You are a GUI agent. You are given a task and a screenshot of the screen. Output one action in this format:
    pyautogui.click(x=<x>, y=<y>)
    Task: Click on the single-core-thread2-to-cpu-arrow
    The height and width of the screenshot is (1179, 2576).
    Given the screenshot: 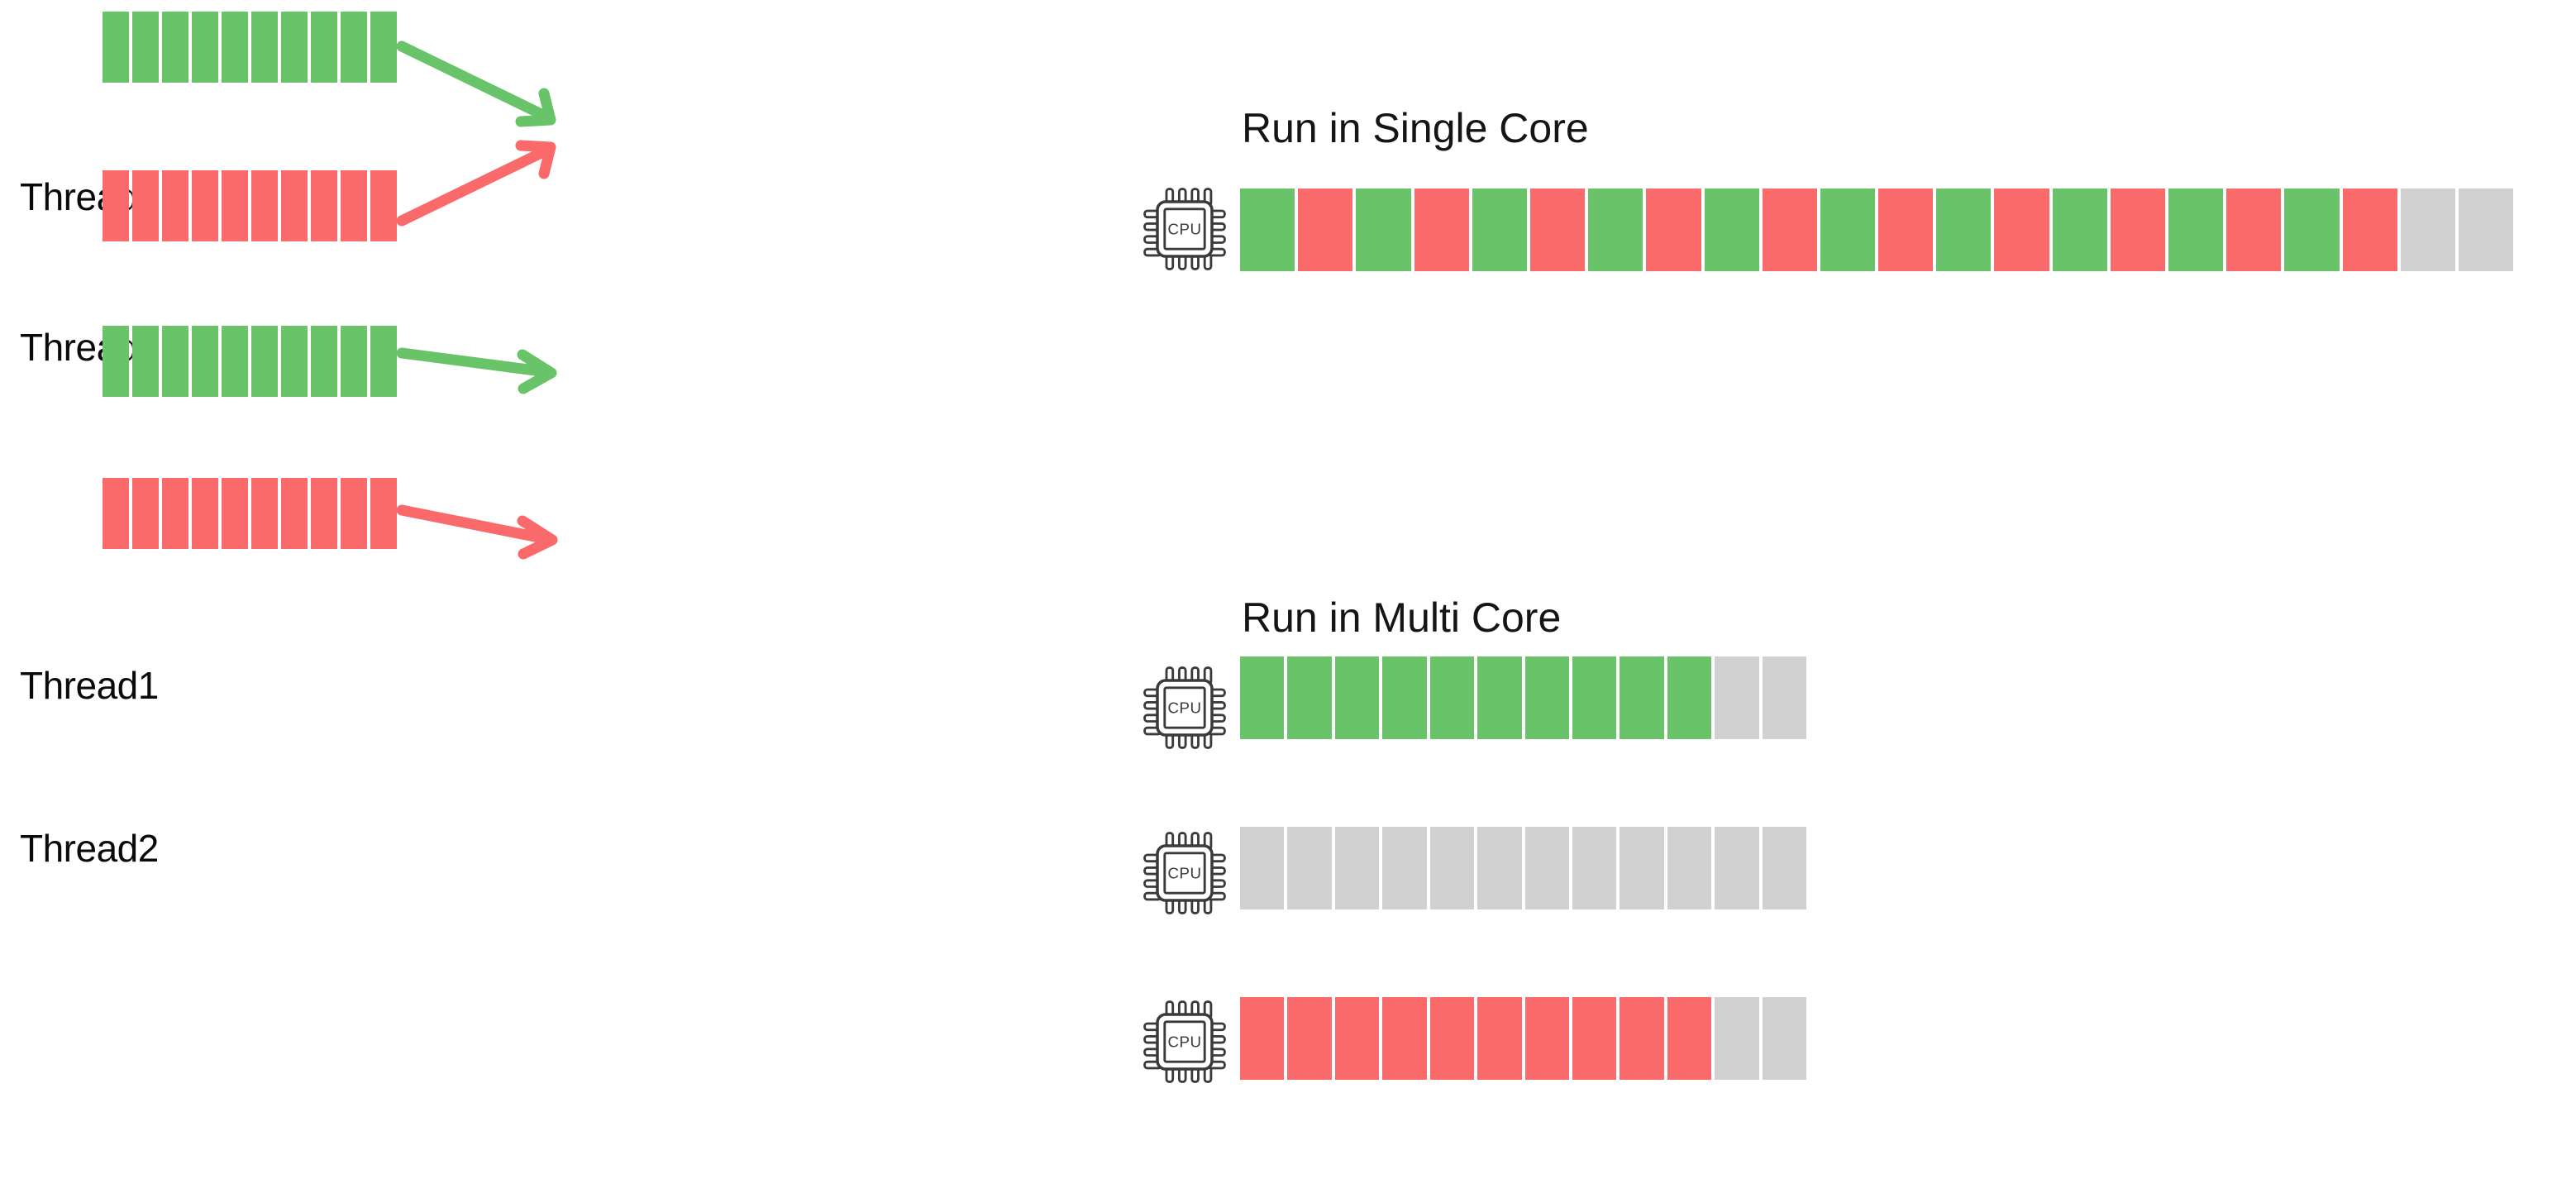 What is the action you would take?
    pyautogui.click(x=476, y=184)
    